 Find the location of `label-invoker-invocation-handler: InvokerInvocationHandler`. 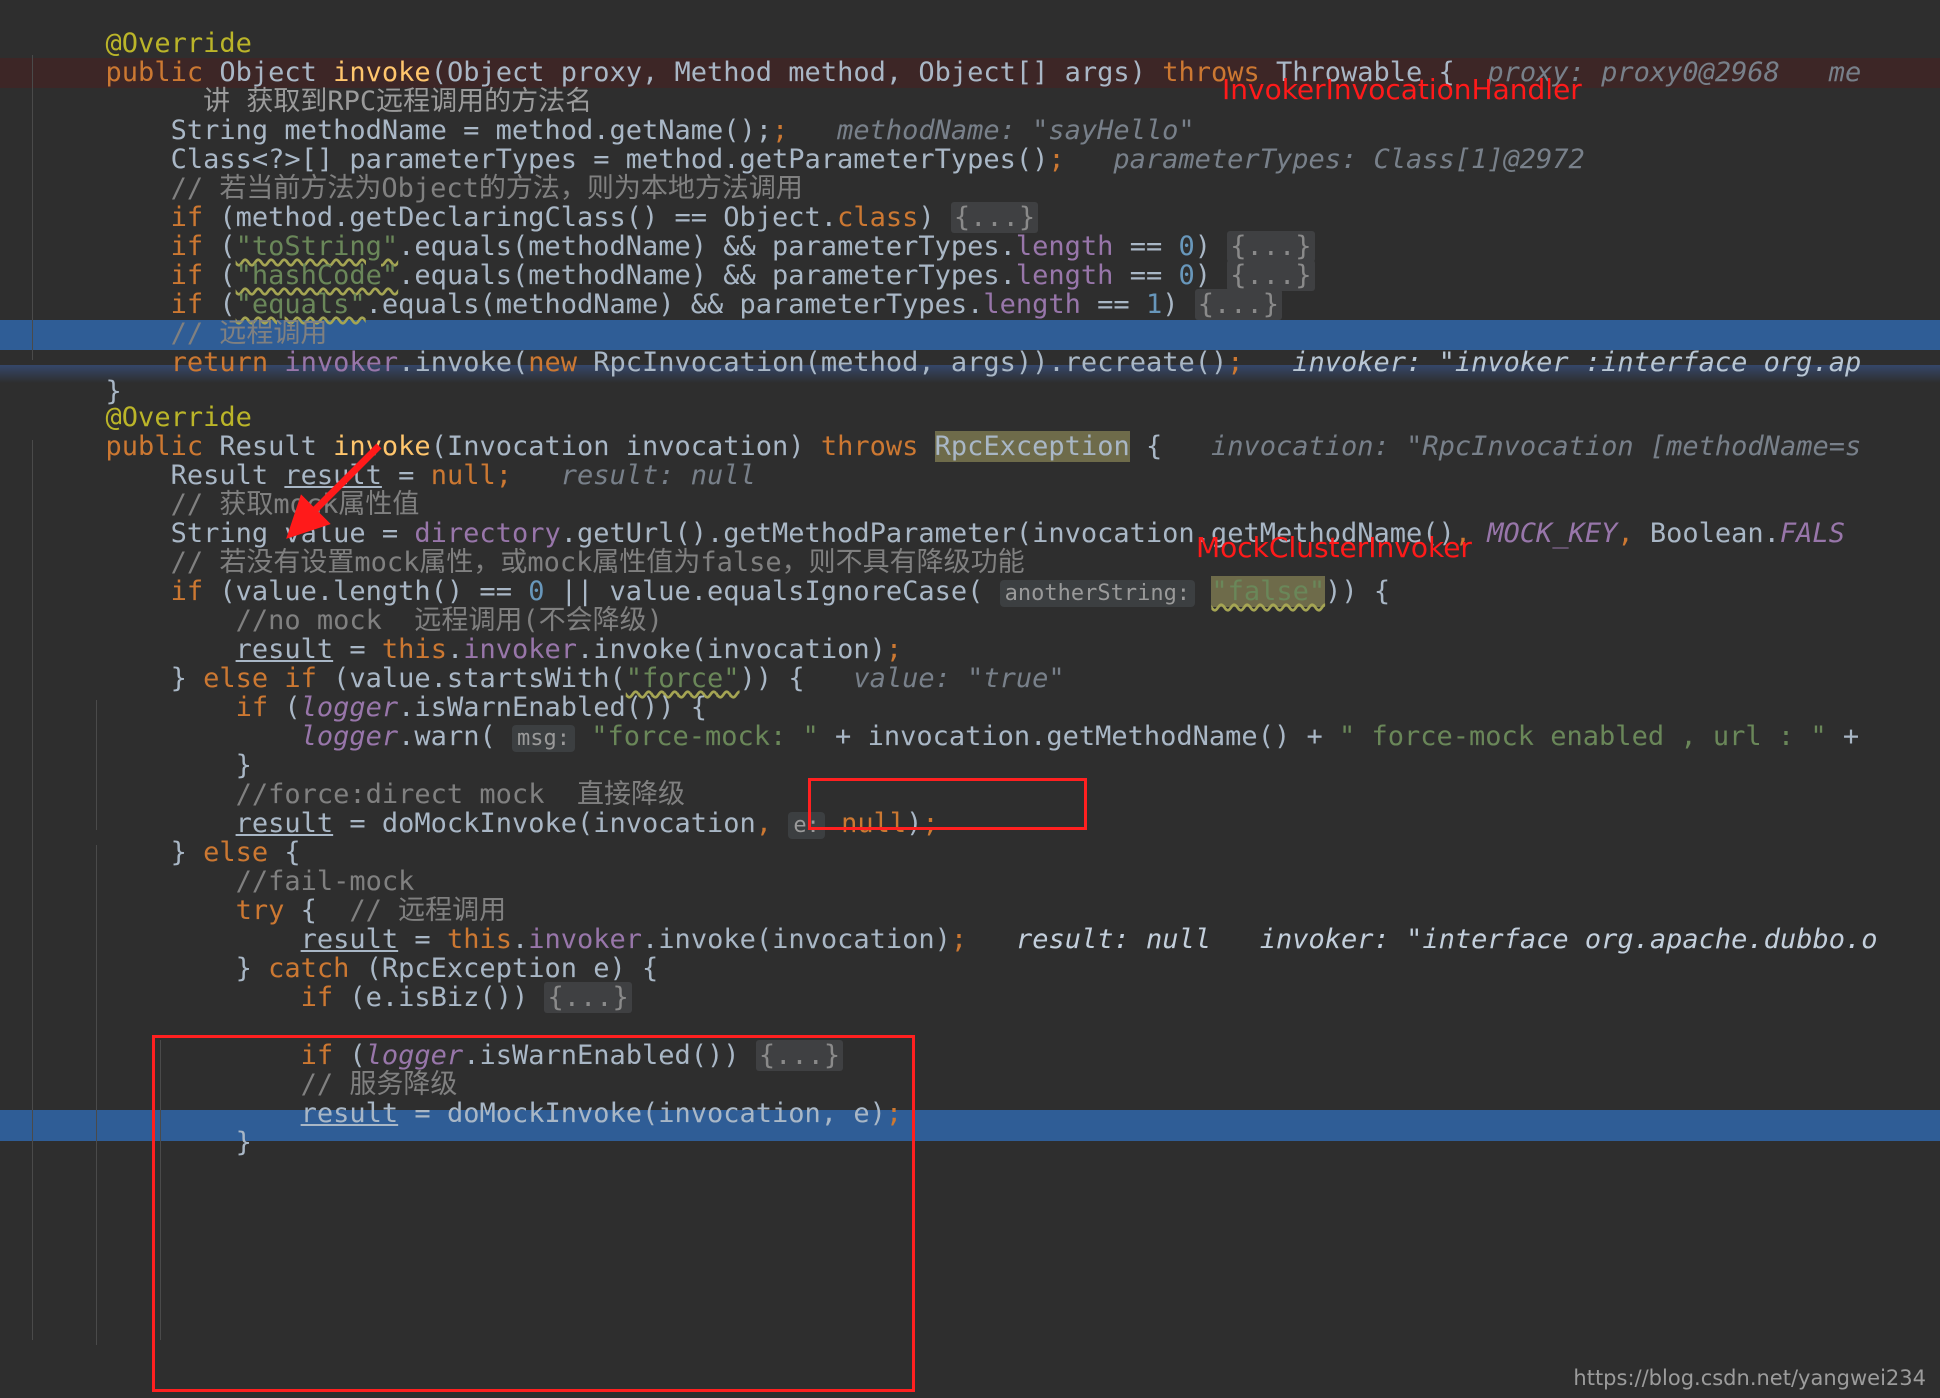

label-invoker-invocation-handler: InvokerInvocationHandler is located at coordinates (1402, 89).